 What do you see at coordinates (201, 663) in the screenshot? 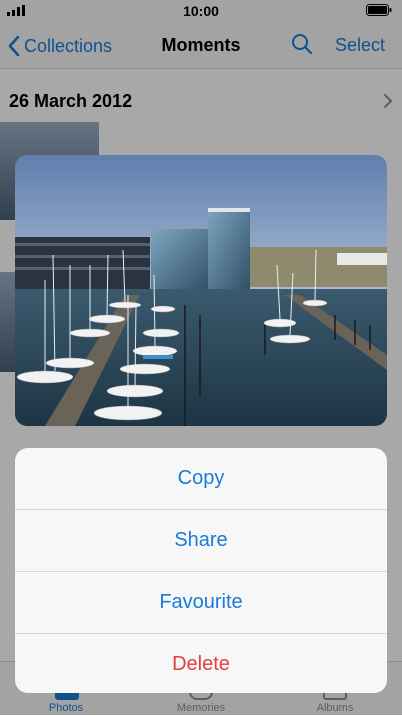
I see `delete-button: Delete` at bounding box center [201, 663].